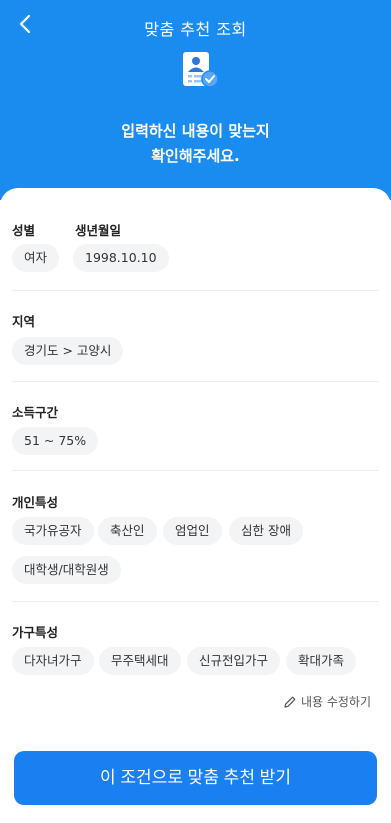  Describe the element at coordinates (195, 29) in the screenshot. I see `page-title: 맞춤 추천 조회` at that location.